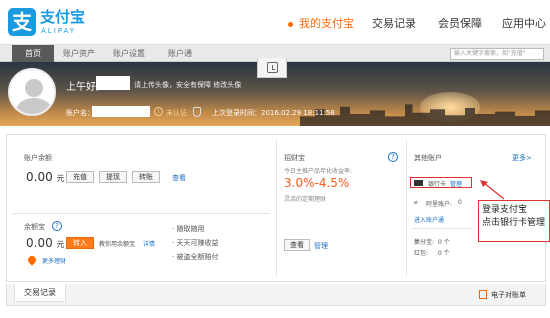 This screenshot has height=318, width=550. What do you see at coordinates (318, 171) in the screenshot?
I see `zhaocaibao-desc: 今日主推产品年化收益率:` at bounding box center [318, 171].